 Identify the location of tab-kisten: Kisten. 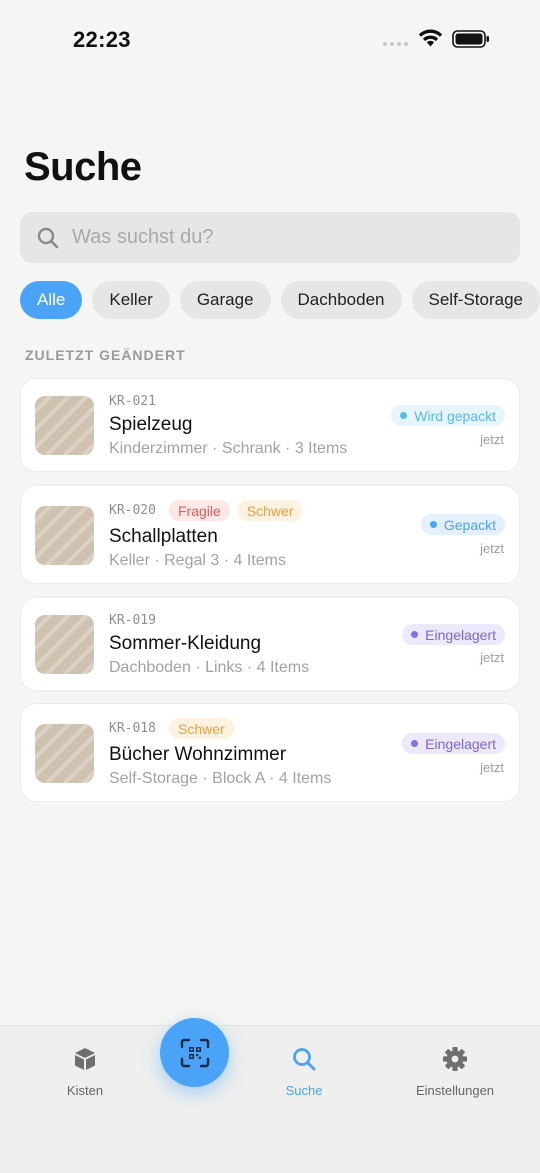
(85, 1072).